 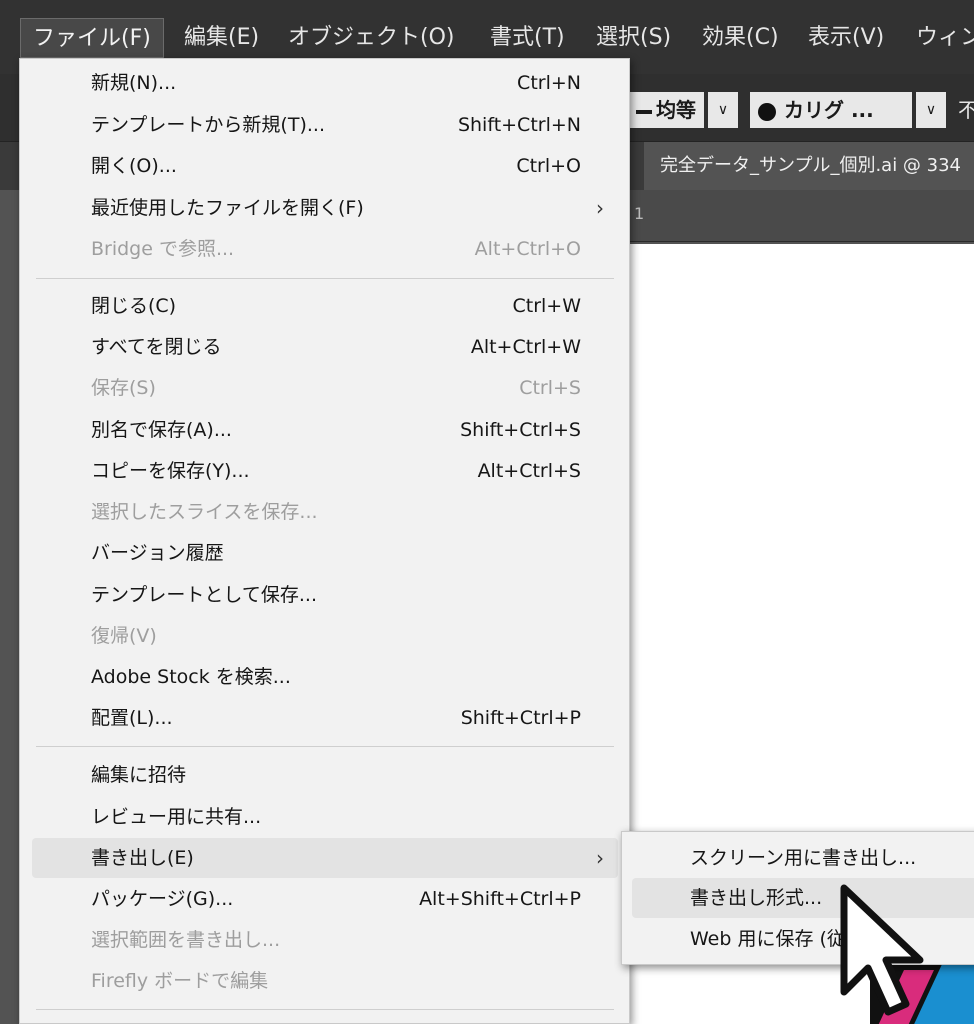 What do you see at coordinates (931, 110) in the screenshot?
I see `brush-chevron-down-icon: ∨` at bounding box center [931, 110].